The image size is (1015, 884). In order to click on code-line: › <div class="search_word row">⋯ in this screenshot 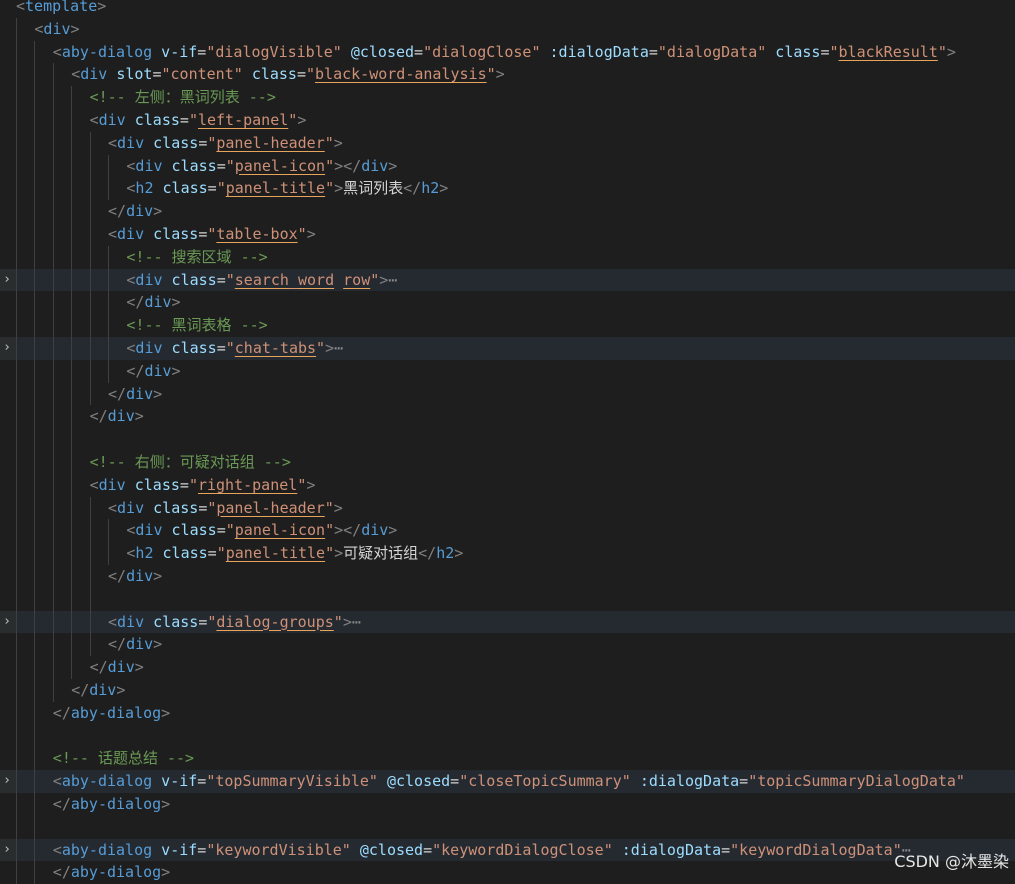, I will do `click(507, 280)`.